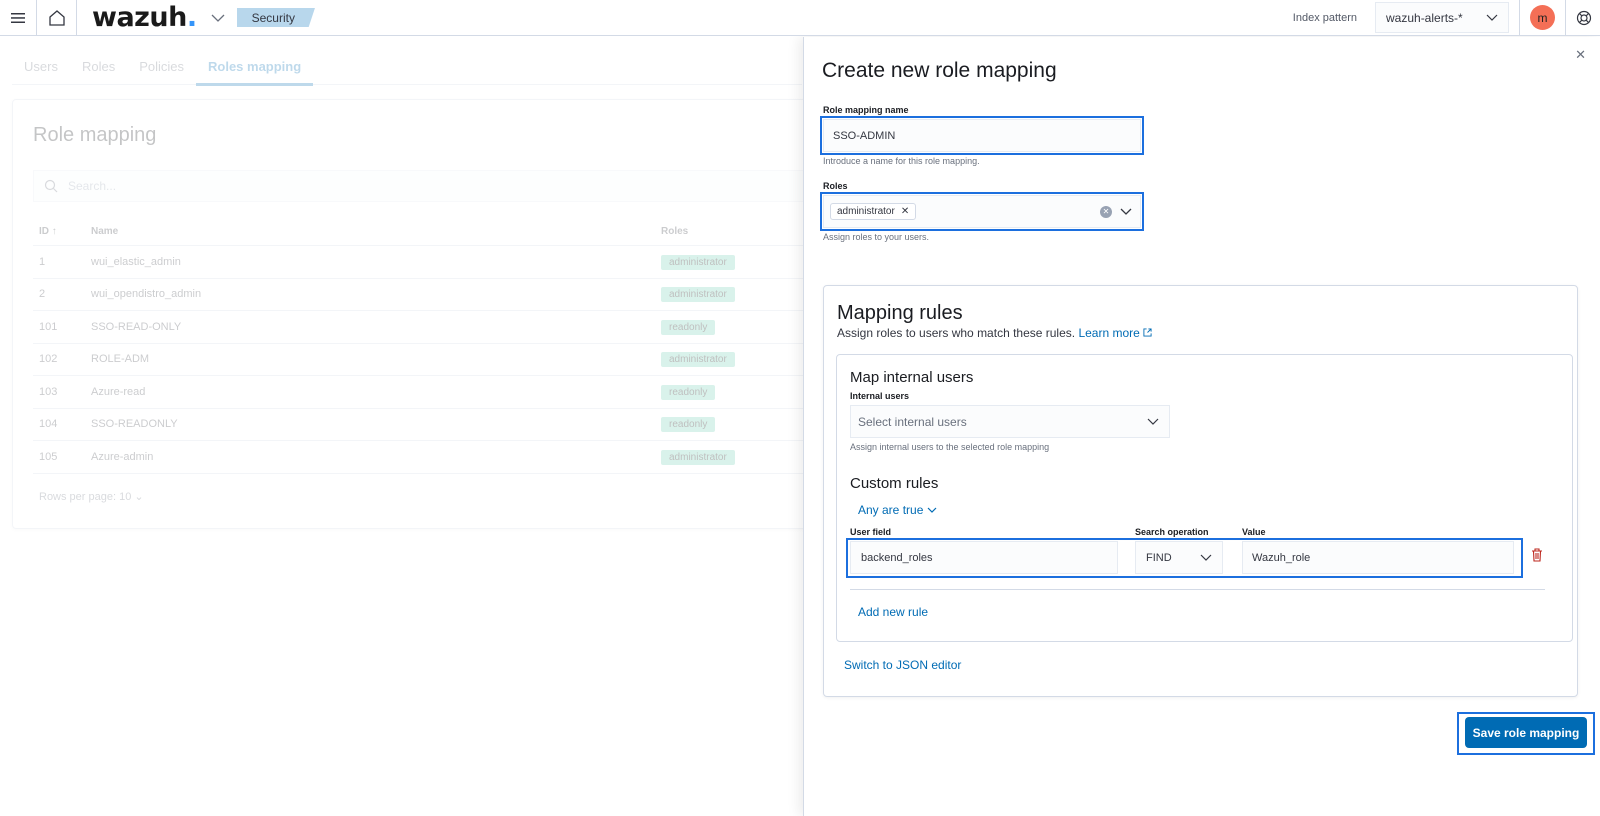 The width and height of the screenshot is (1600, 816). What do you see at coordinates (144, 17) in the screenshot?
I see `wazuh-logo: wazuh.` at bounding box center [144, 17].